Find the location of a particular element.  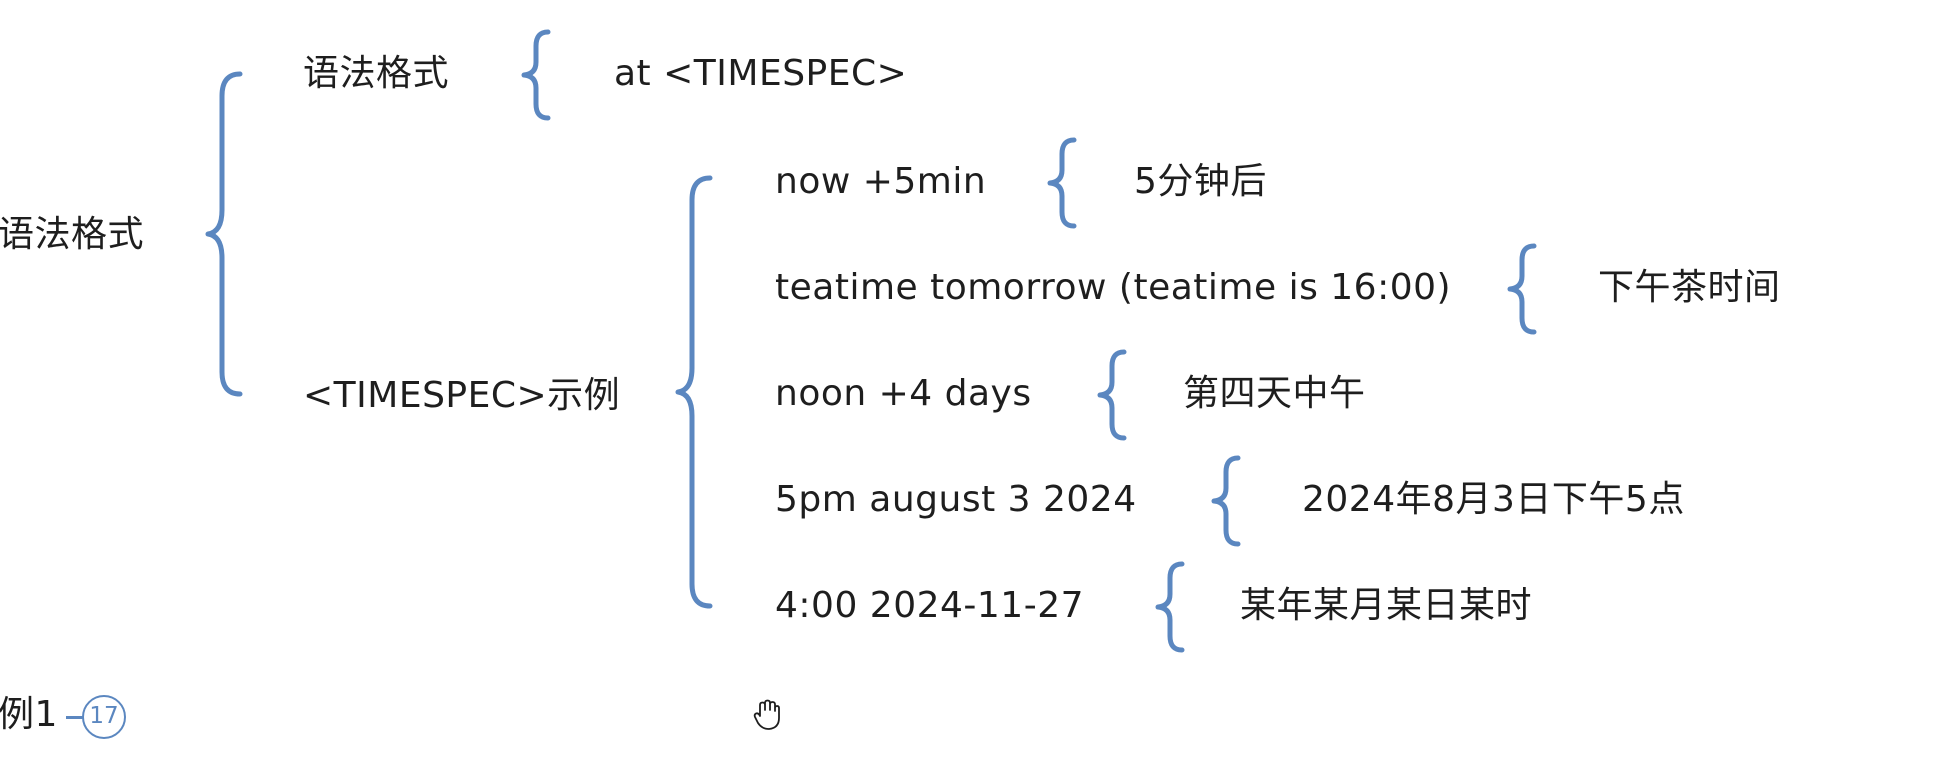

root-topic: 语法格式 is located at coordinates (72, 235).